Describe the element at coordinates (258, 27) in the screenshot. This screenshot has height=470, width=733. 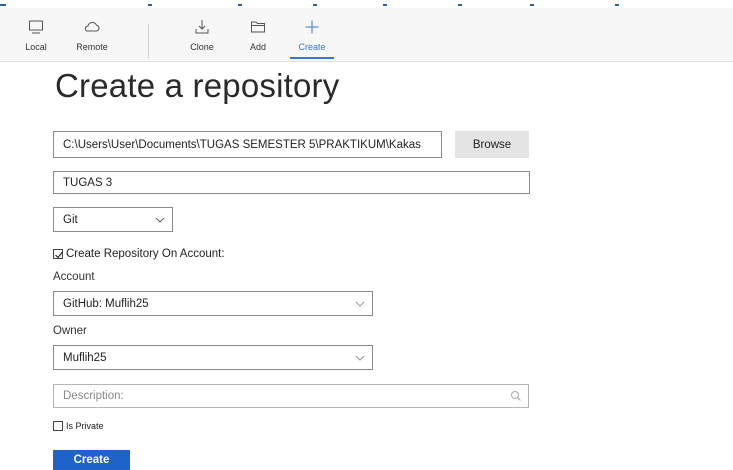
I see `folder-icon` at that location.